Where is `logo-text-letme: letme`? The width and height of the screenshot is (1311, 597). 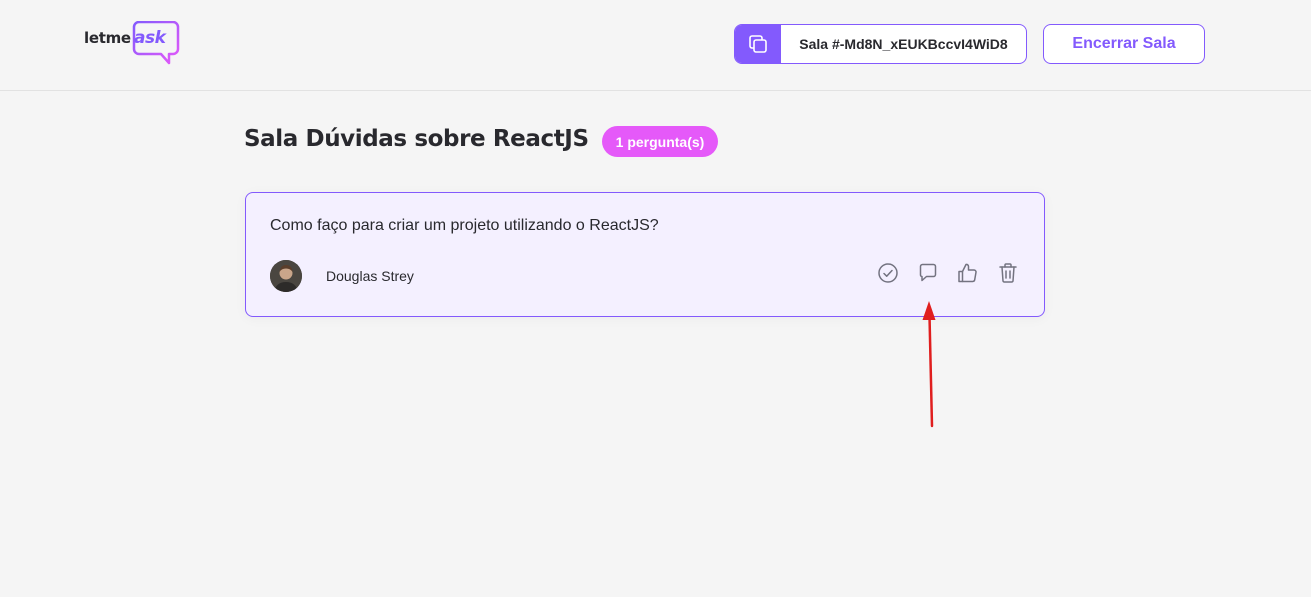 logo-text-letme: letme is located at coordinates (107, 38).